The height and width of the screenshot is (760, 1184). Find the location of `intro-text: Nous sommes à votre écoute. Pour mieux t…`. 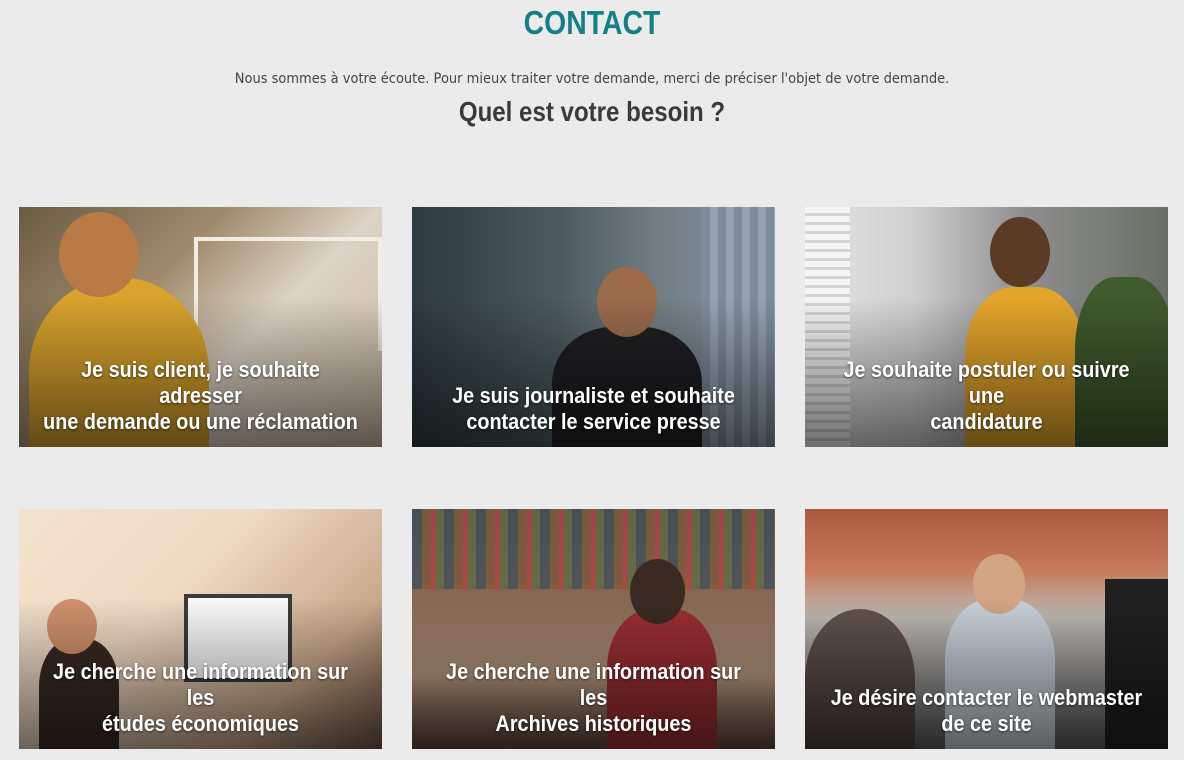

intro-text: Nous sommes à votre écoute. Pour mieux t… is located at coordinates (592, 79).